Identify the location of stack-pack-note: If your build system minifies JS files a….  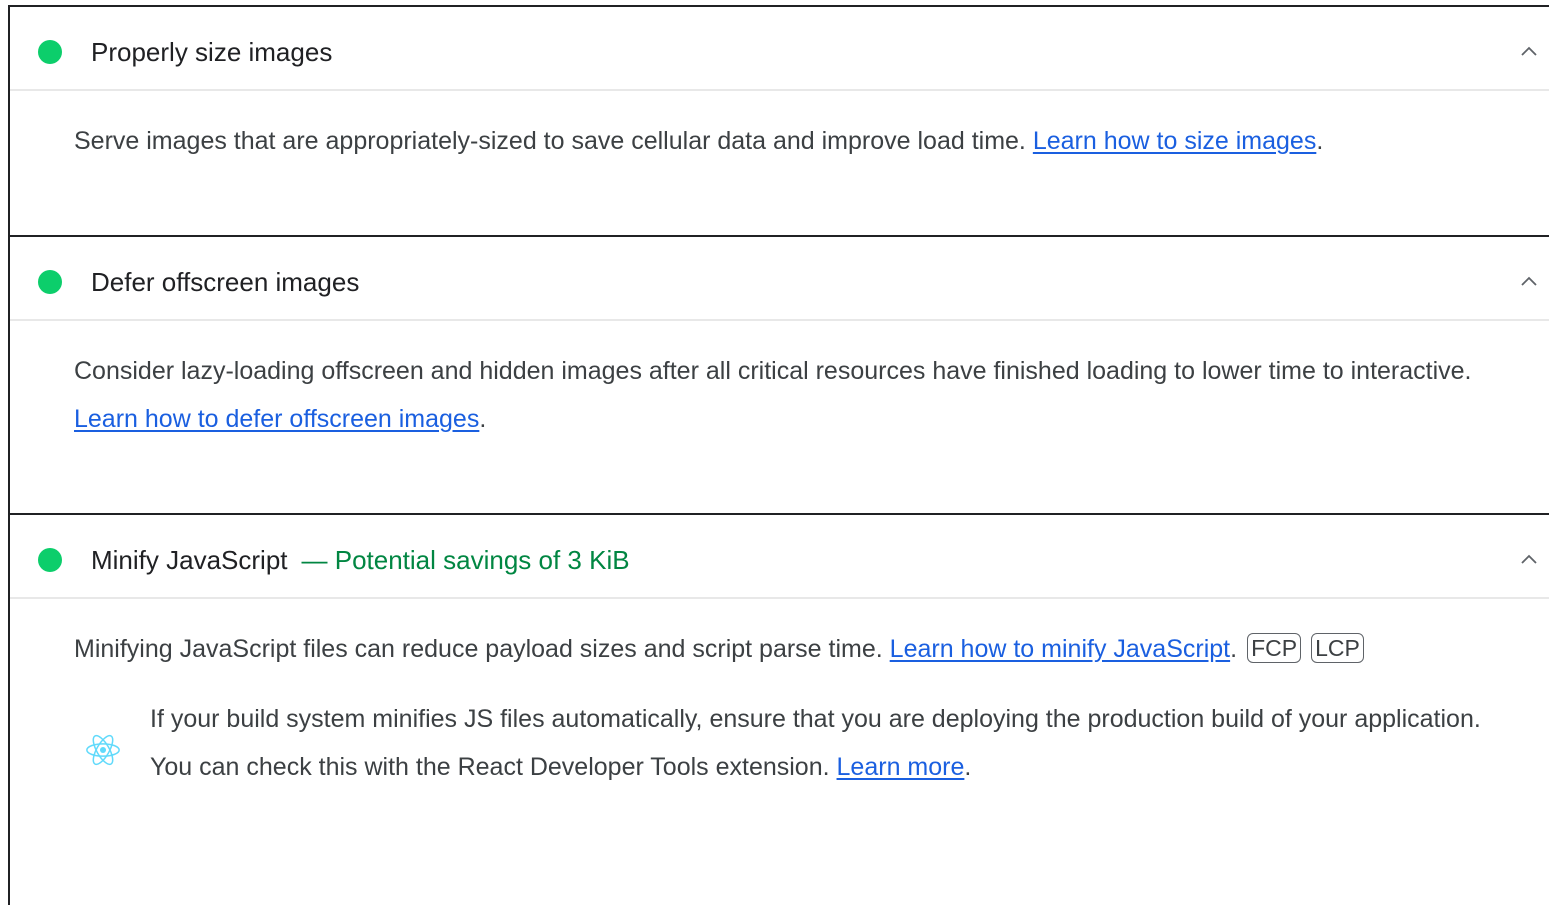
(791, 743).